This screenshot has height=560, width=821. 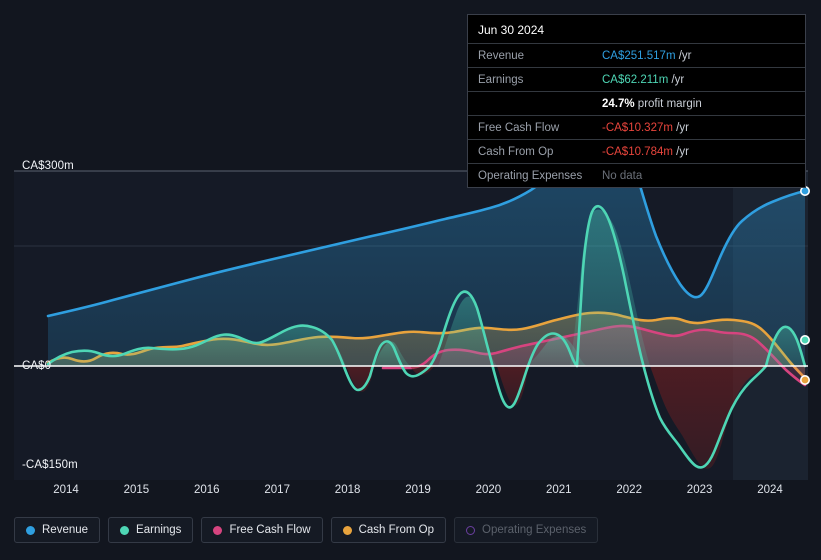 I want to click on legend-item-revenue: Revenue, so click(x=57, y=530).